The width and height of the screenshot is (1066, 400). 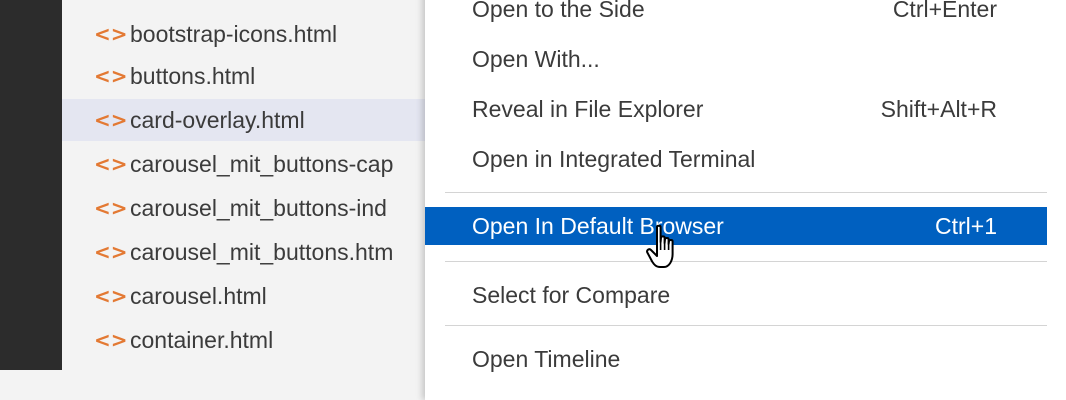 What do you see at coordinates (938, 108) in the screenshot?
I see `menu-item-shortcut: Shift+Alt+R` at bounding box center [938, 108].